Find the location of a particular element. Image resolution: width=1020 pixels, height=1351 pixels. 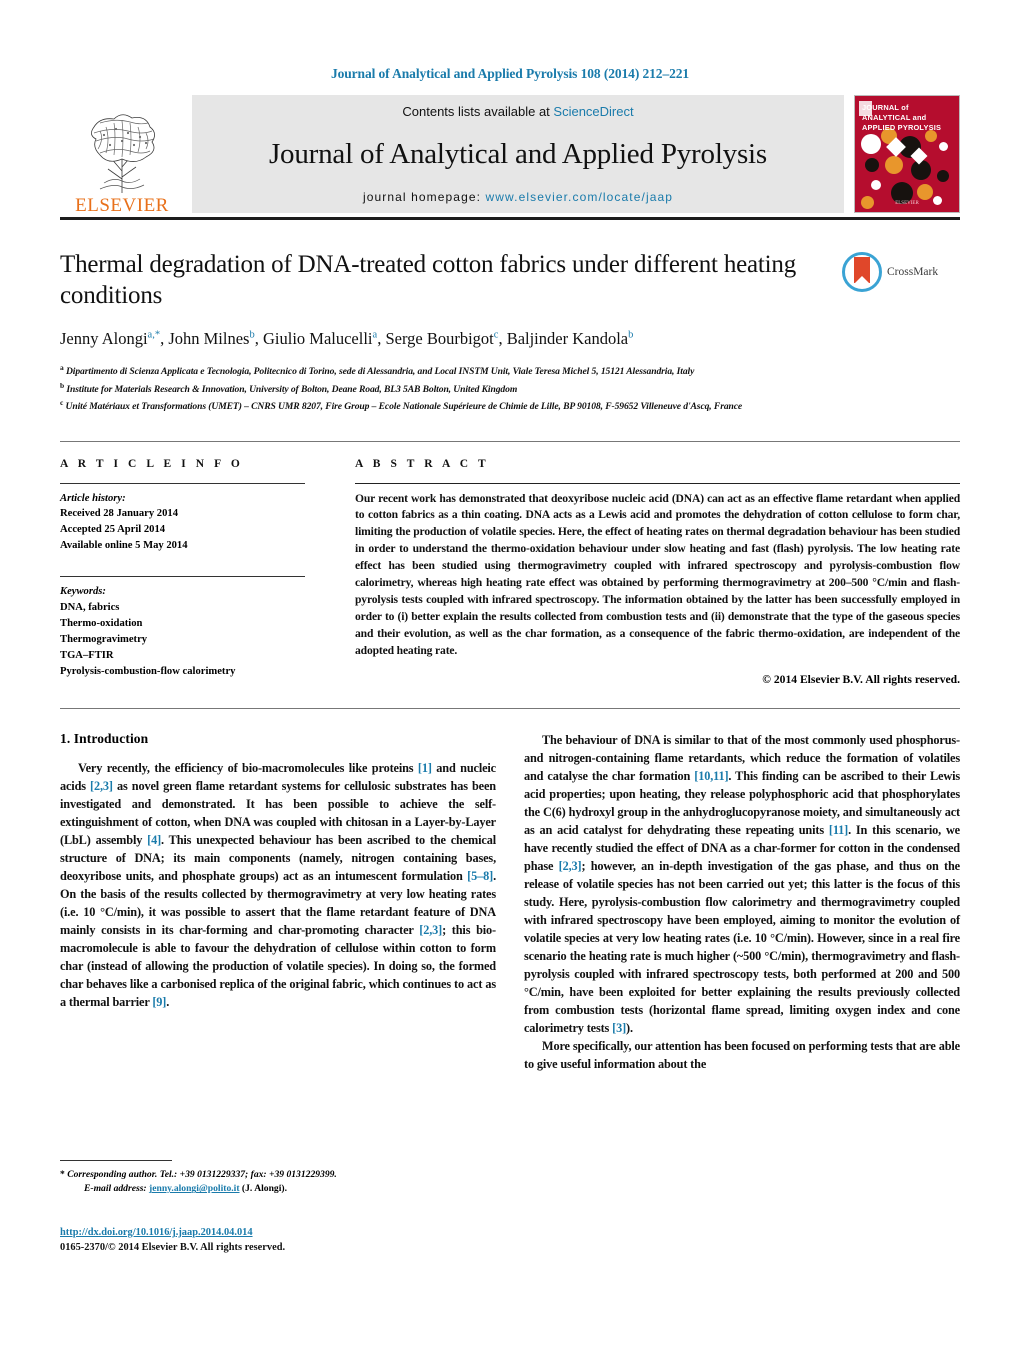

sciencedirect-link: ScienceDirect is located at coordinates (593, 111).